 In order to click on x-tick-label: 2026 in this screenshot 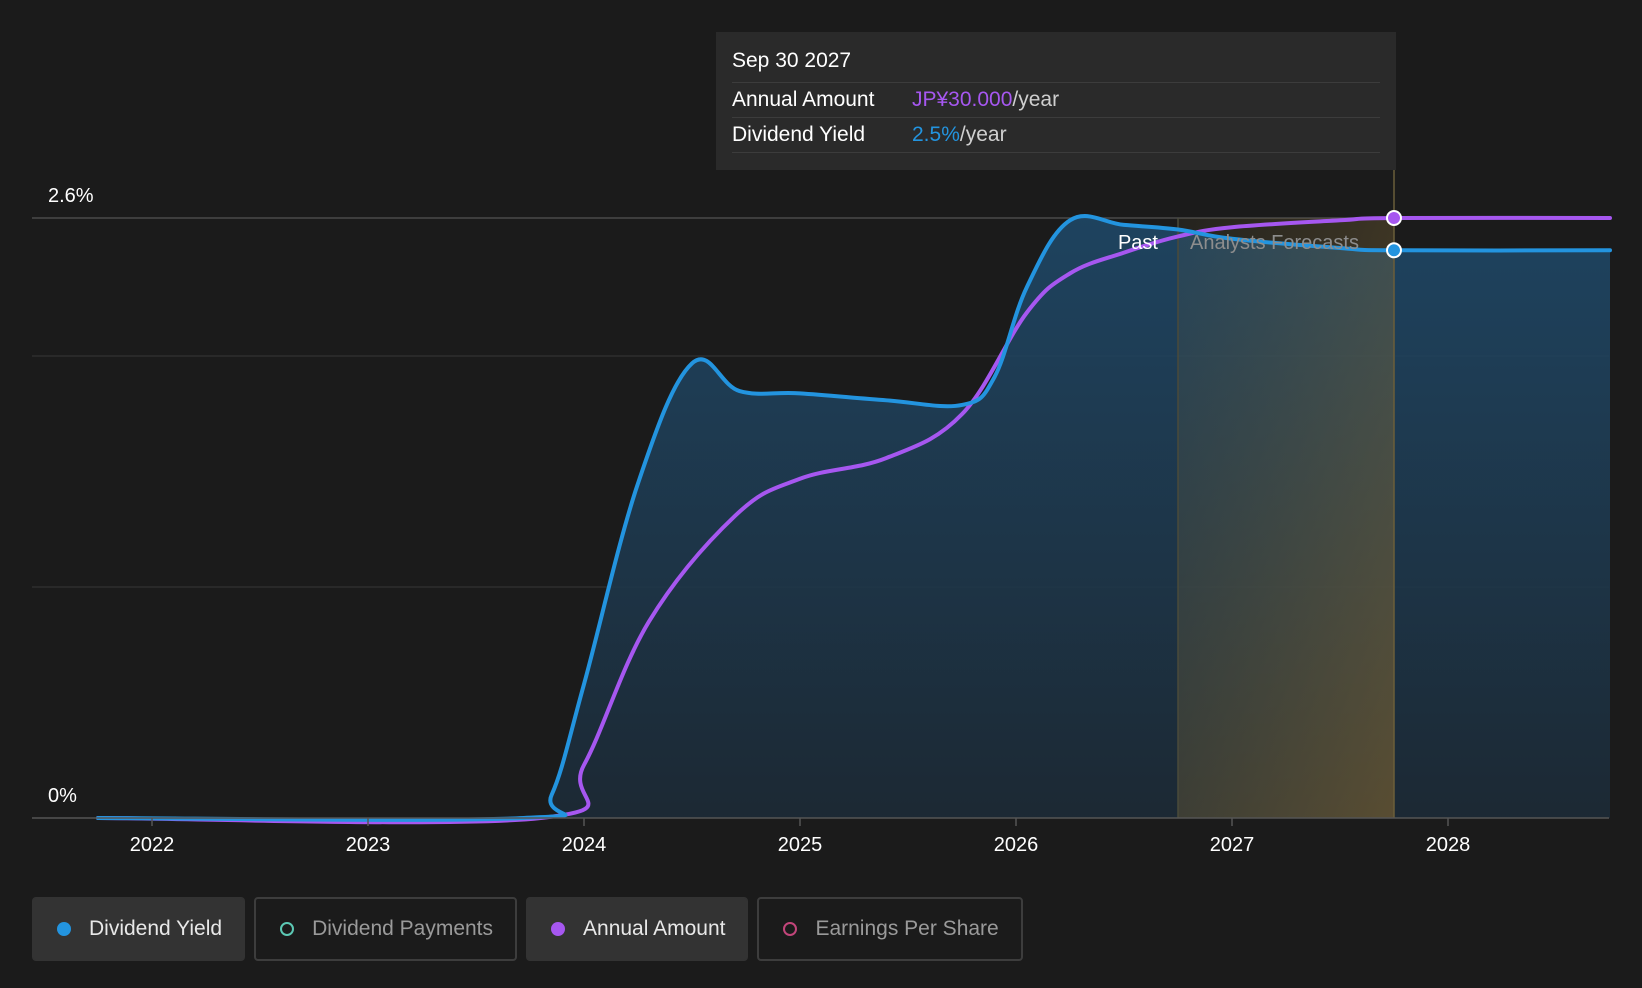, I will do `click(1016, 845)`.